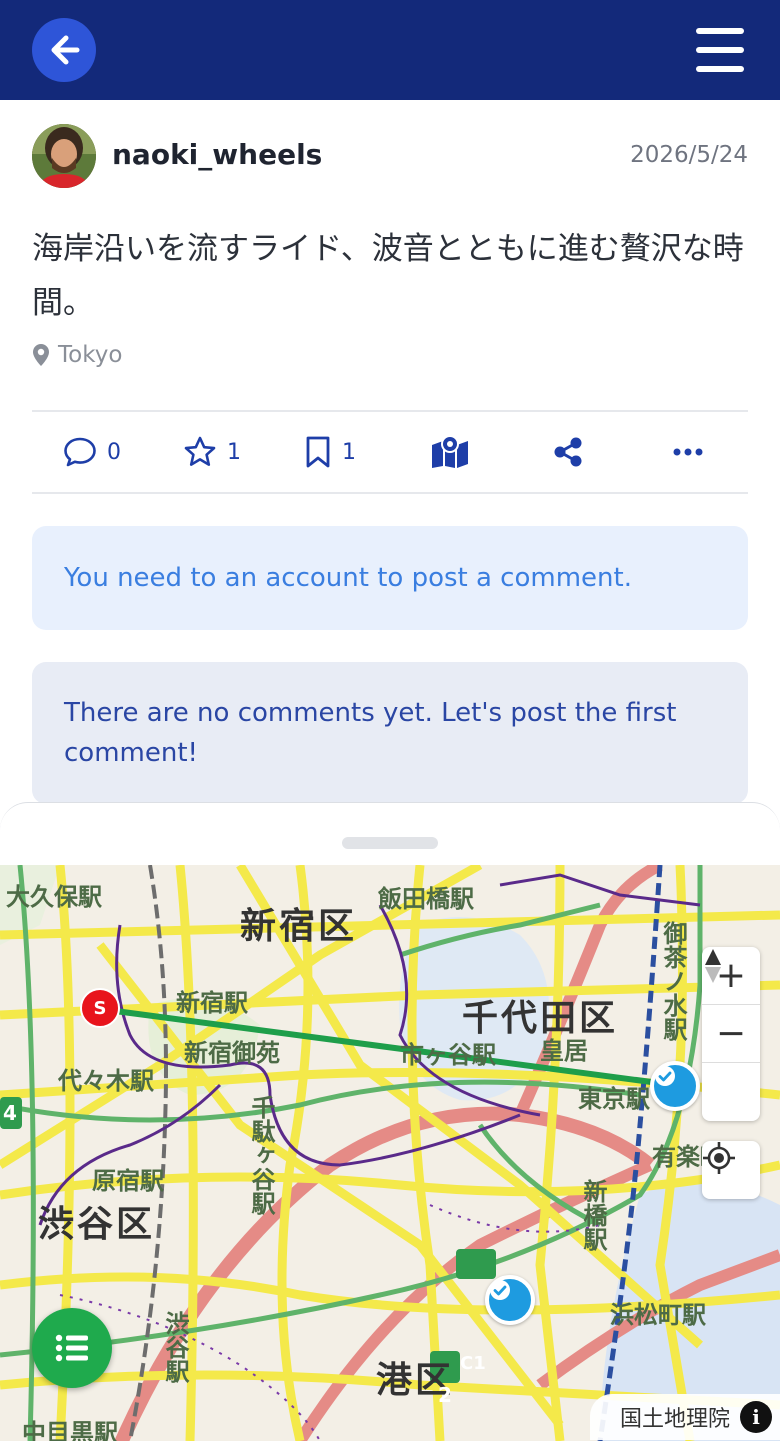 The image size is (780, 1441). I want to click on start-marker-label: S, so click(100, 1008).